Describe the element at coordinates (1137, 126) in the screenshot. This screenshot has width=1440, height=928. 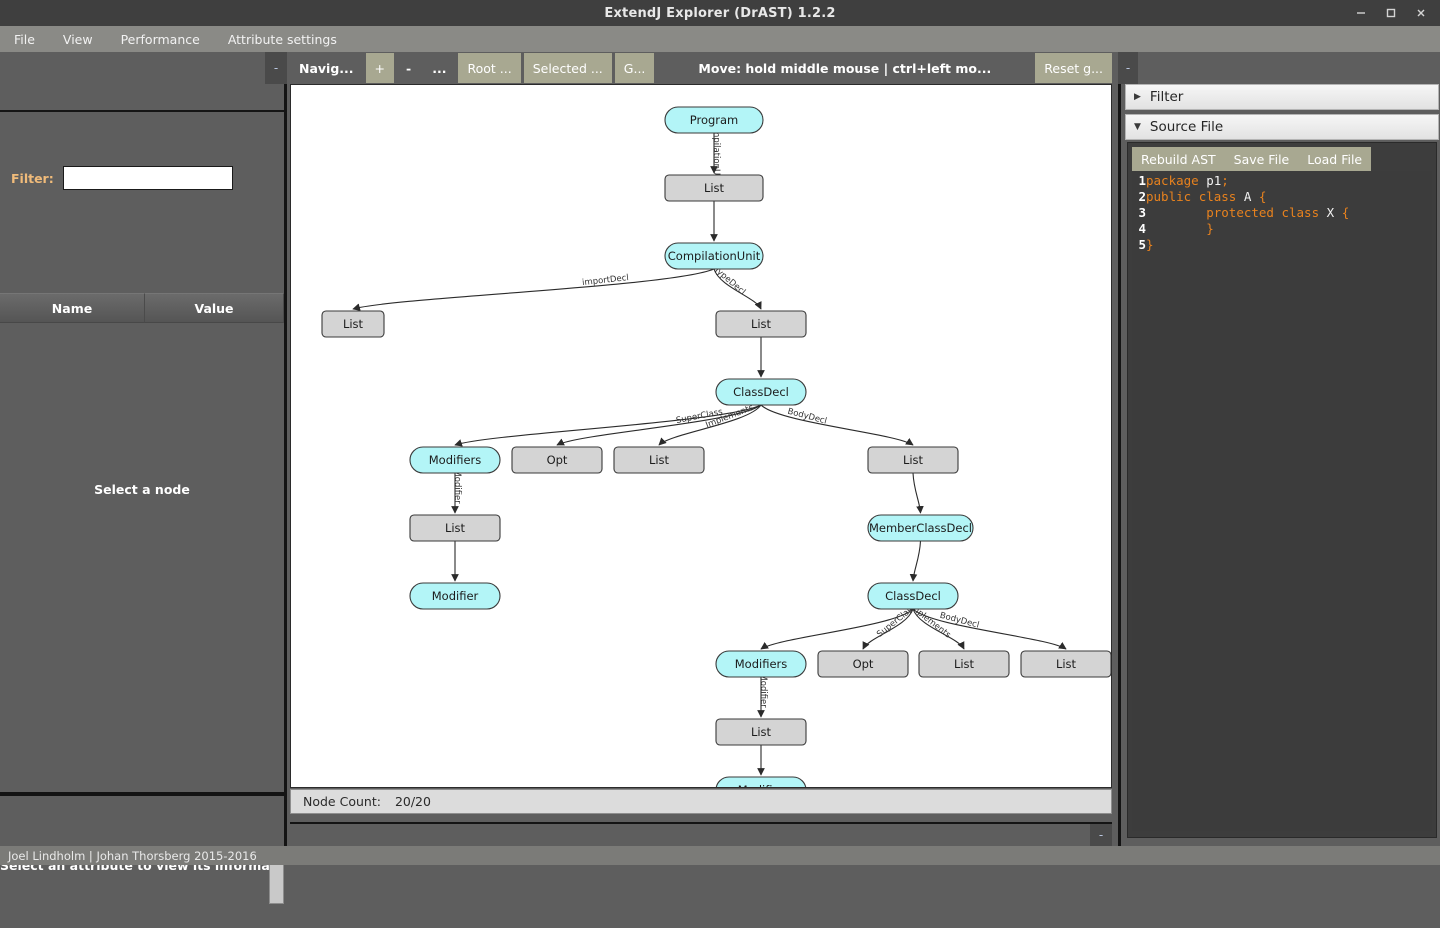
I see `chevron-down-icon: ▼` at that location.